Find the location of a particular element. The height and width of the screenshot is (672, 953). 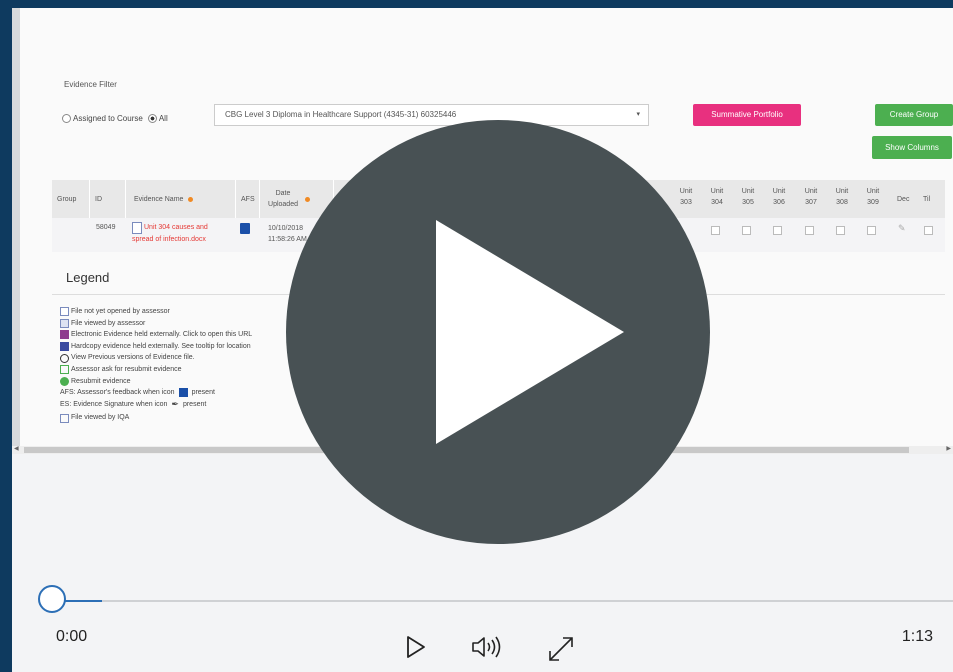

volume-button is located at coordinates (488, 649).